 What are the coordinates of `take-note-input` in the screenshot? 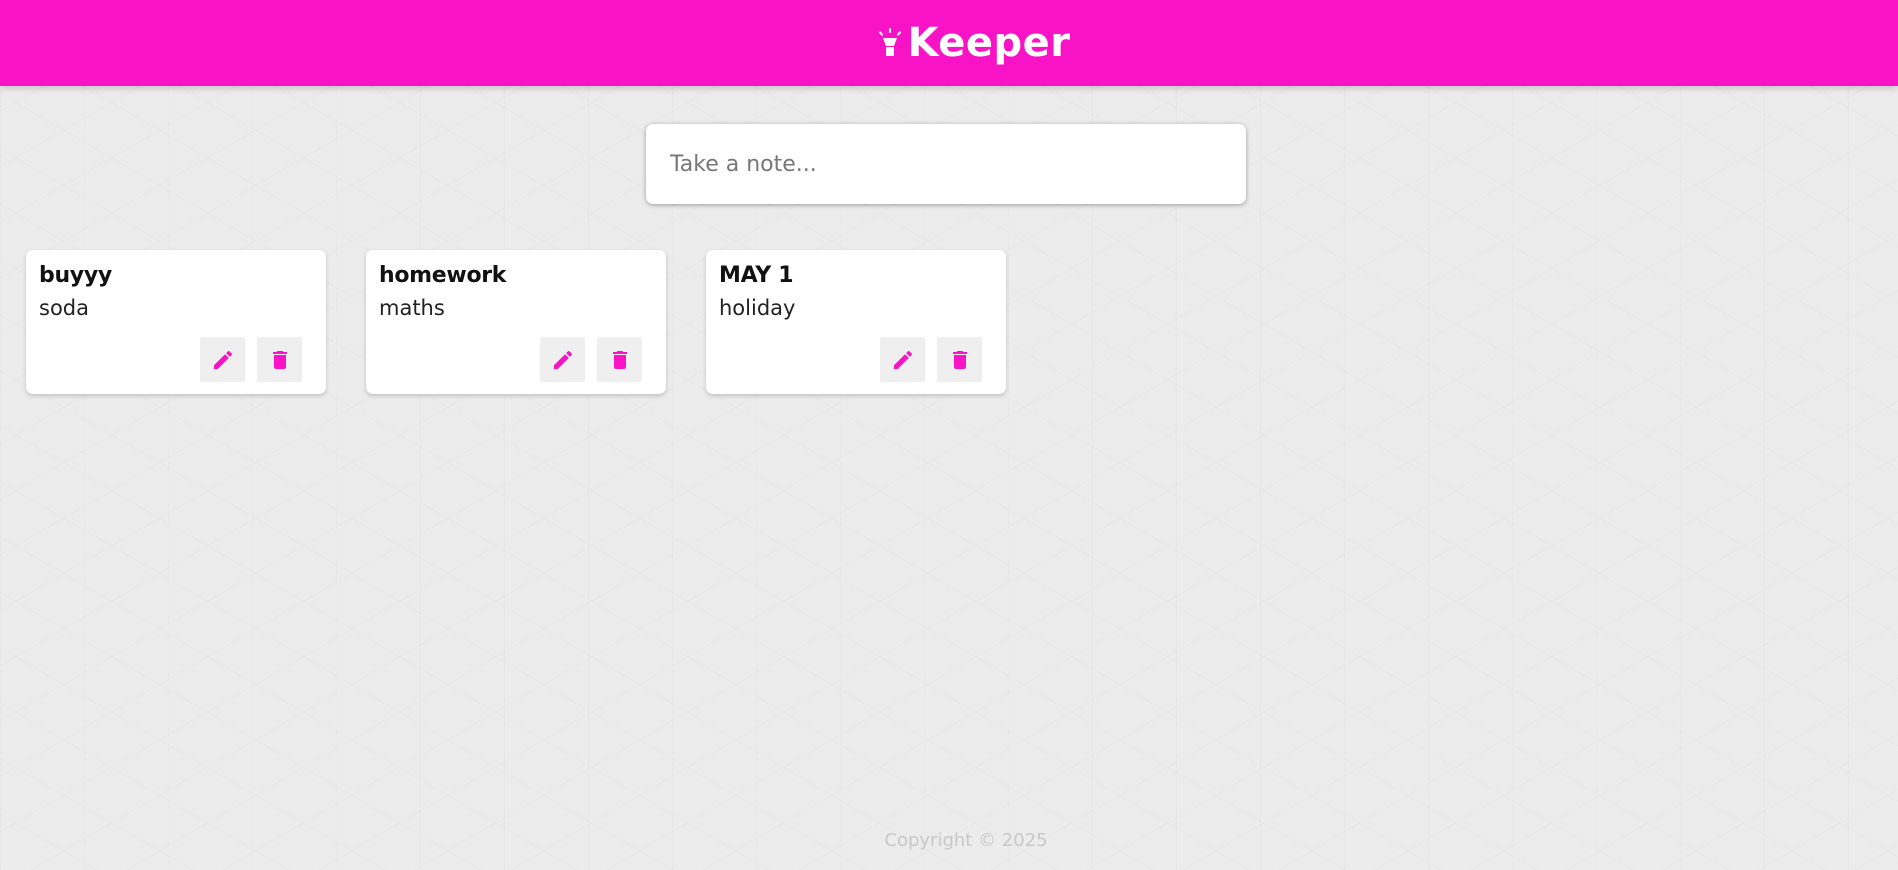 It's located at (946, 164).